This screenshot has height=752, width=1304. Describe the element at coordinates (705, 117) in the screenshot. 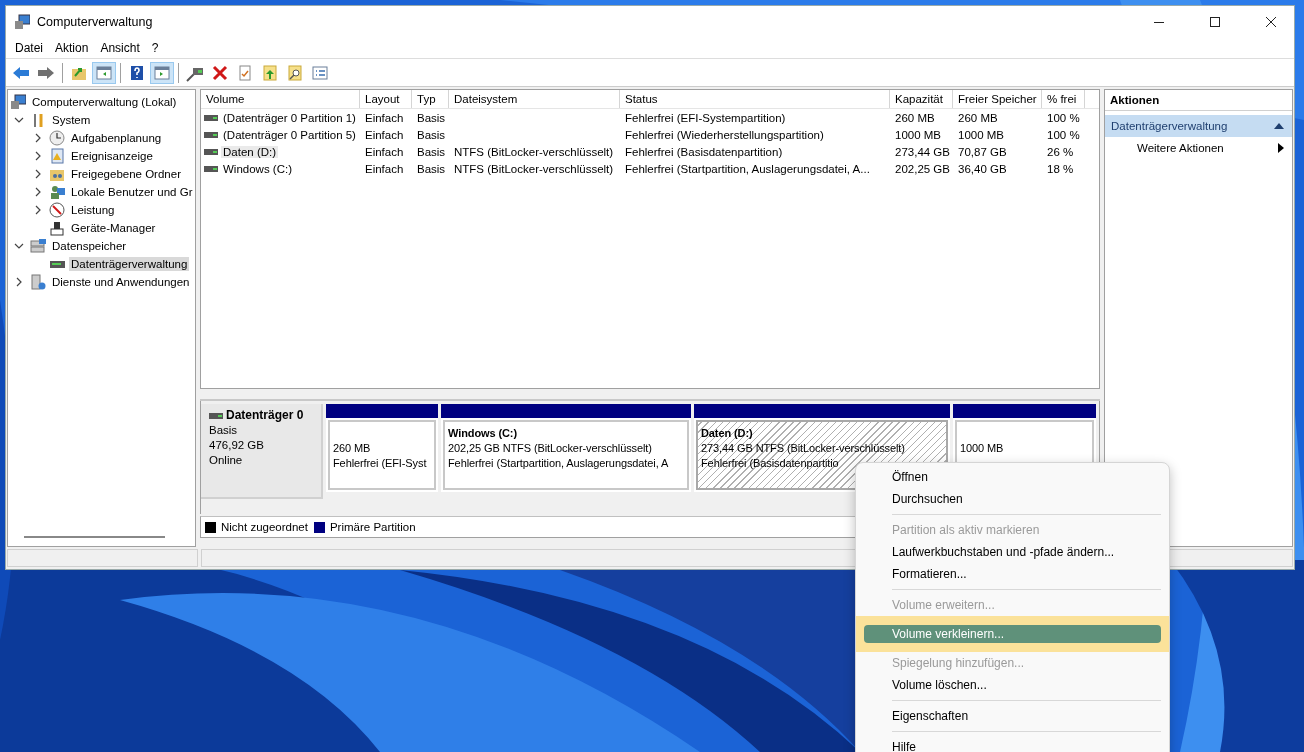

I see `table-cell: Fehlerfrei (EFI-Systempartition)` at that location.